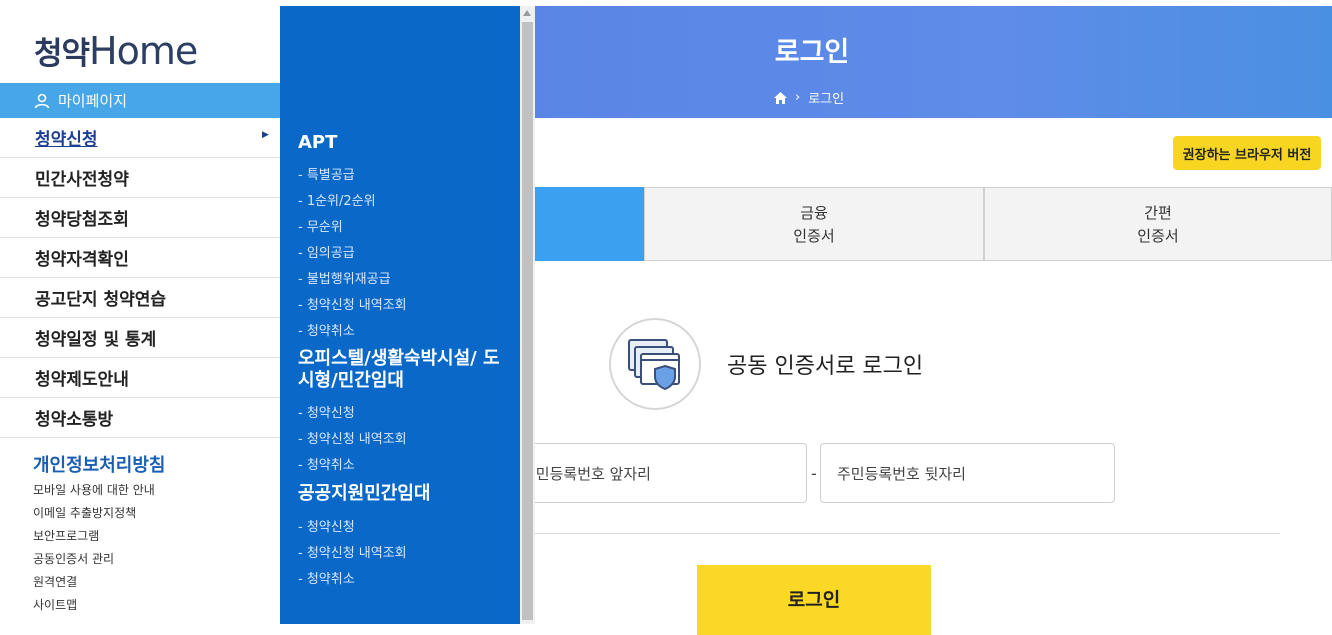  I want to click on breadcrumb-current: 로그인, so click(826, 99).